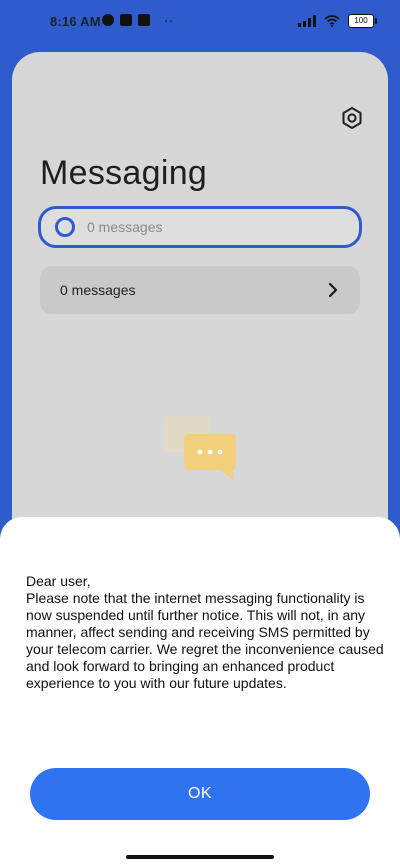 The height and width of the screenshot is (866, 400). I want to click on messages-row-label: 0 messages, so click(98, 290).